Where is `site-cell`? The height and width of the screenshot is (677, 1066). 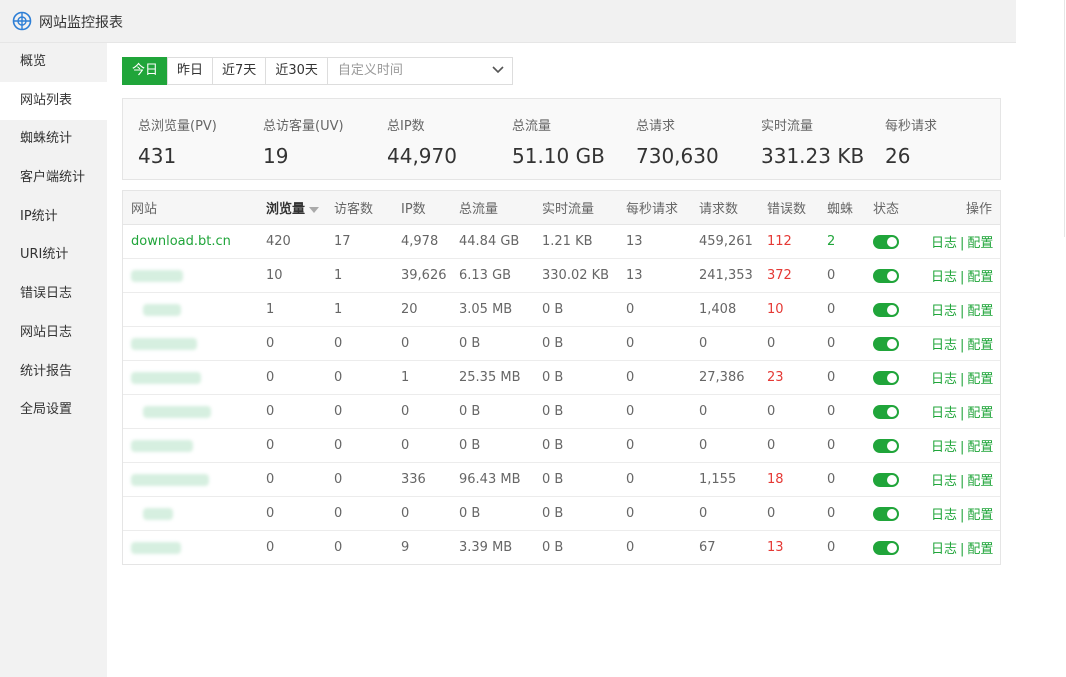 site-cell is located at coordinates (190, 275).